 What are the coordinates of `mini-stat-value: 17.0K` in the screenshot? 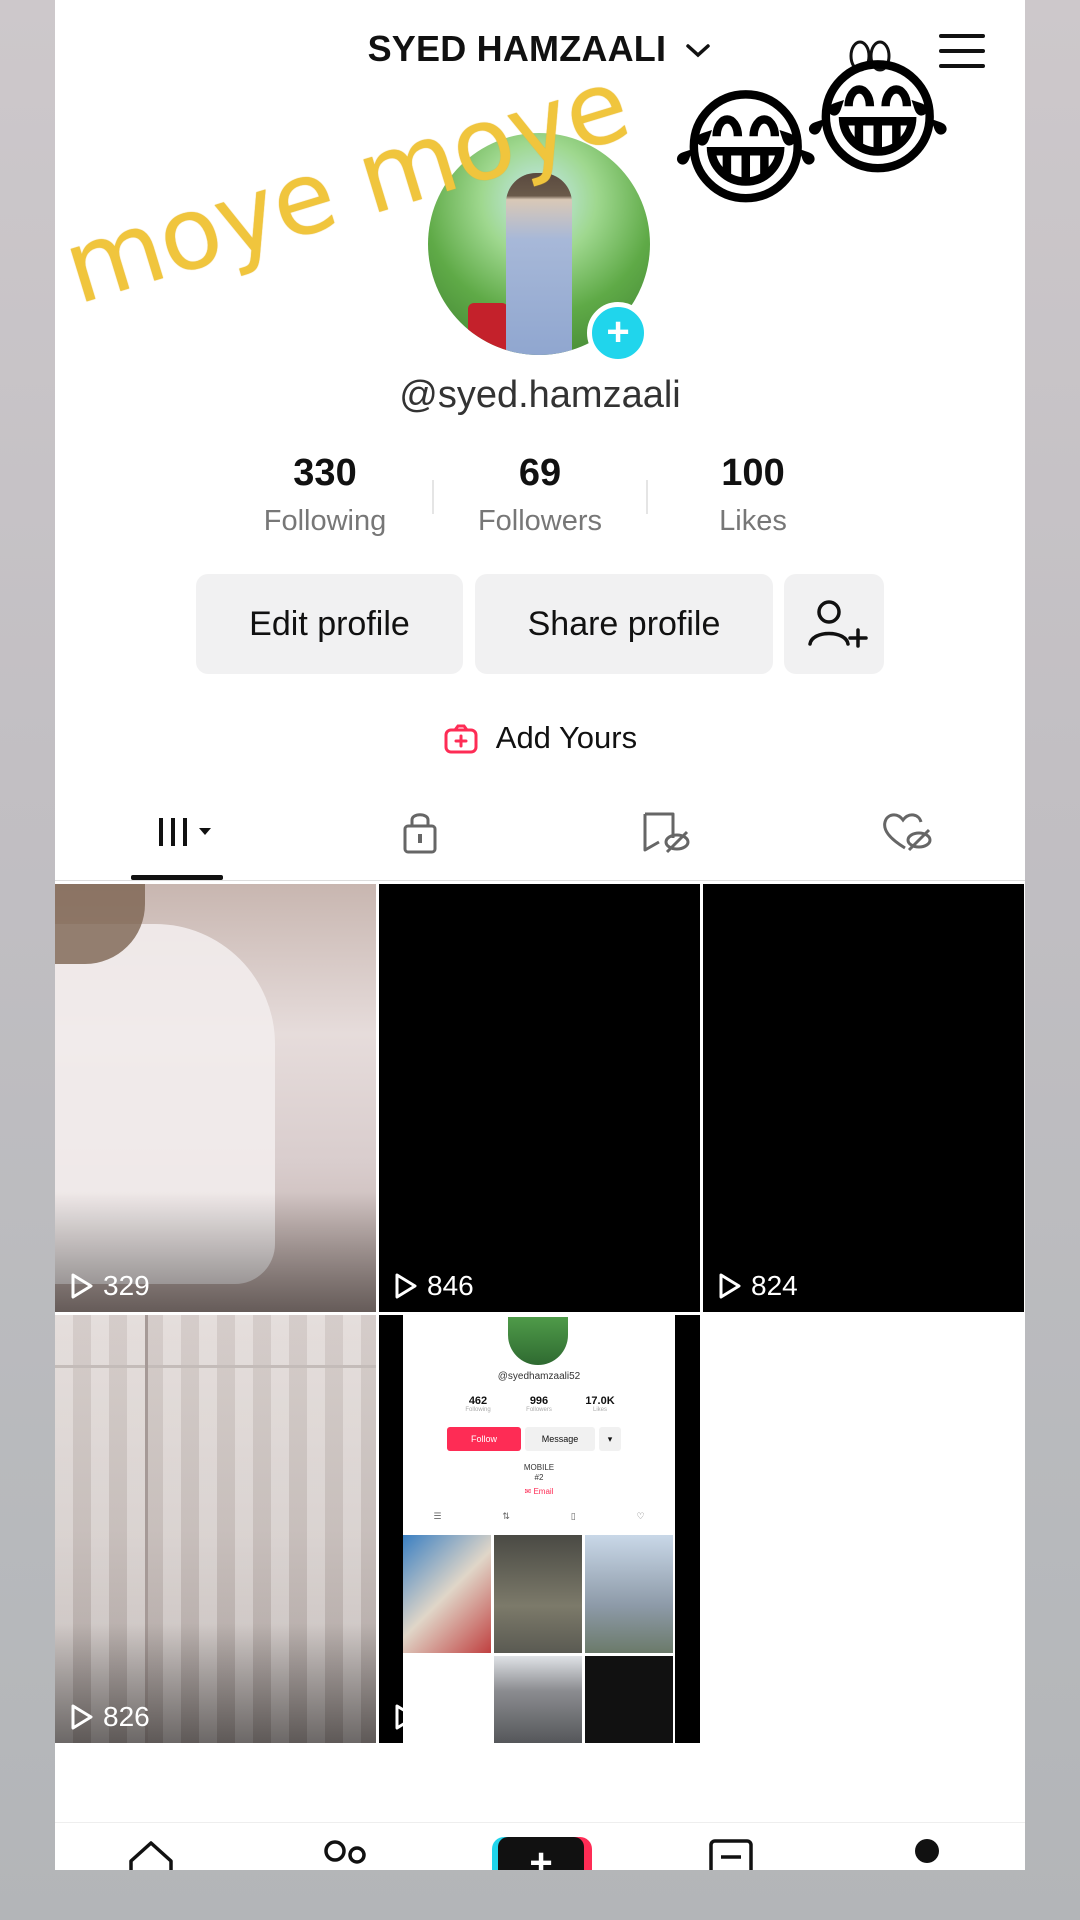 It's located at (600, 1401).